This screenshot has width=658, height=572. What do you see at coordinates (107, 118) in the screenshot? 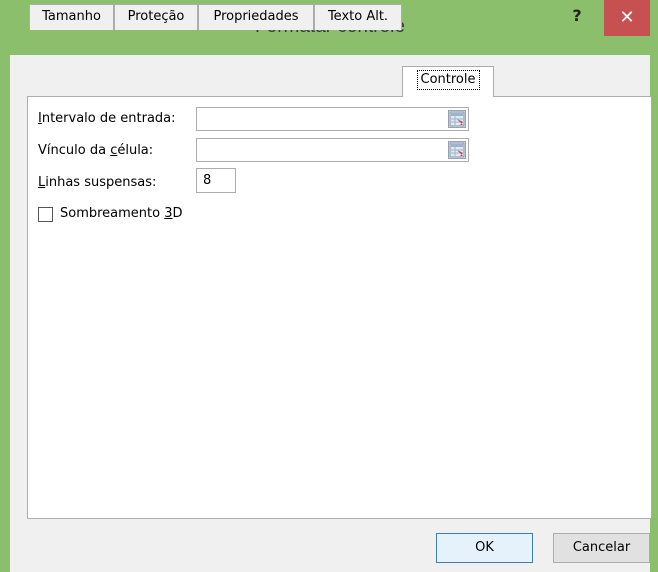
I see `input-range-label: Intervalo de entrada:` at bounding box center [107, 118].